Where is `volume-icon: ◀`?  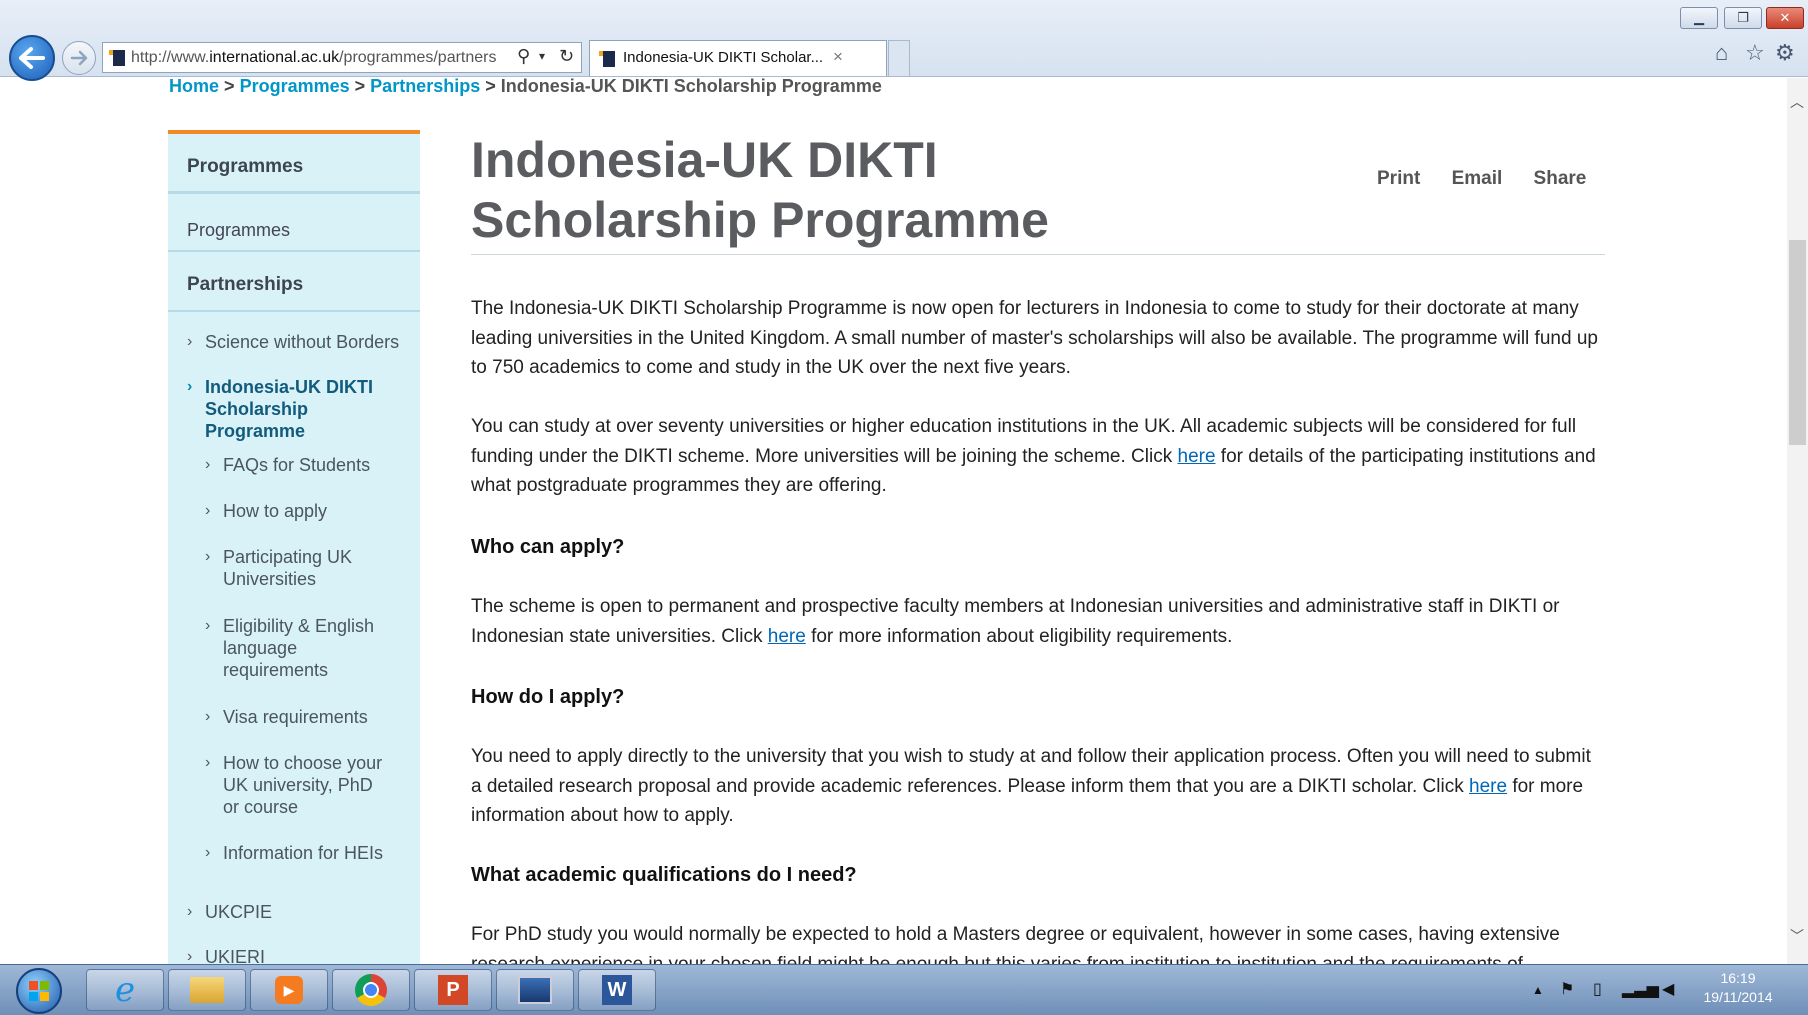
volume-icon: ◀ is located at coordinates (1668, 989).